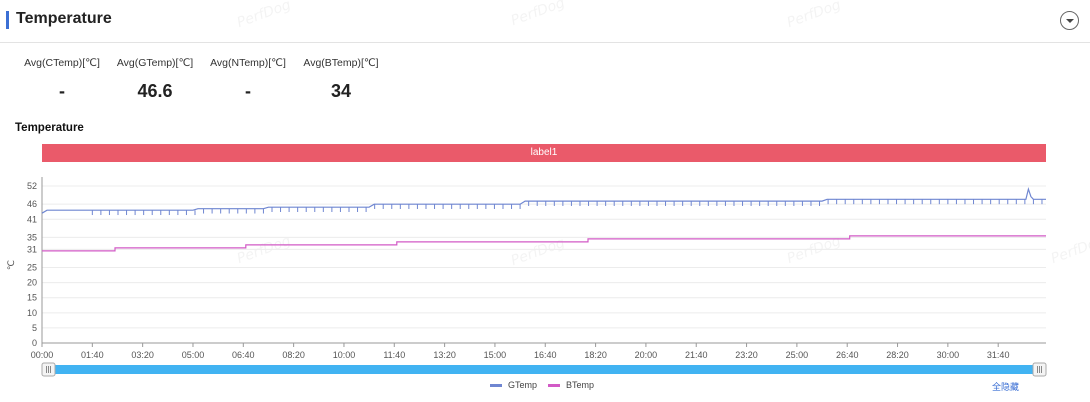 The image size is (1090, 402). What do you see at coordinates (142, 355) in the screenshot?
I see `x-tick-label: 03:20` at bounding box center [142, 355].